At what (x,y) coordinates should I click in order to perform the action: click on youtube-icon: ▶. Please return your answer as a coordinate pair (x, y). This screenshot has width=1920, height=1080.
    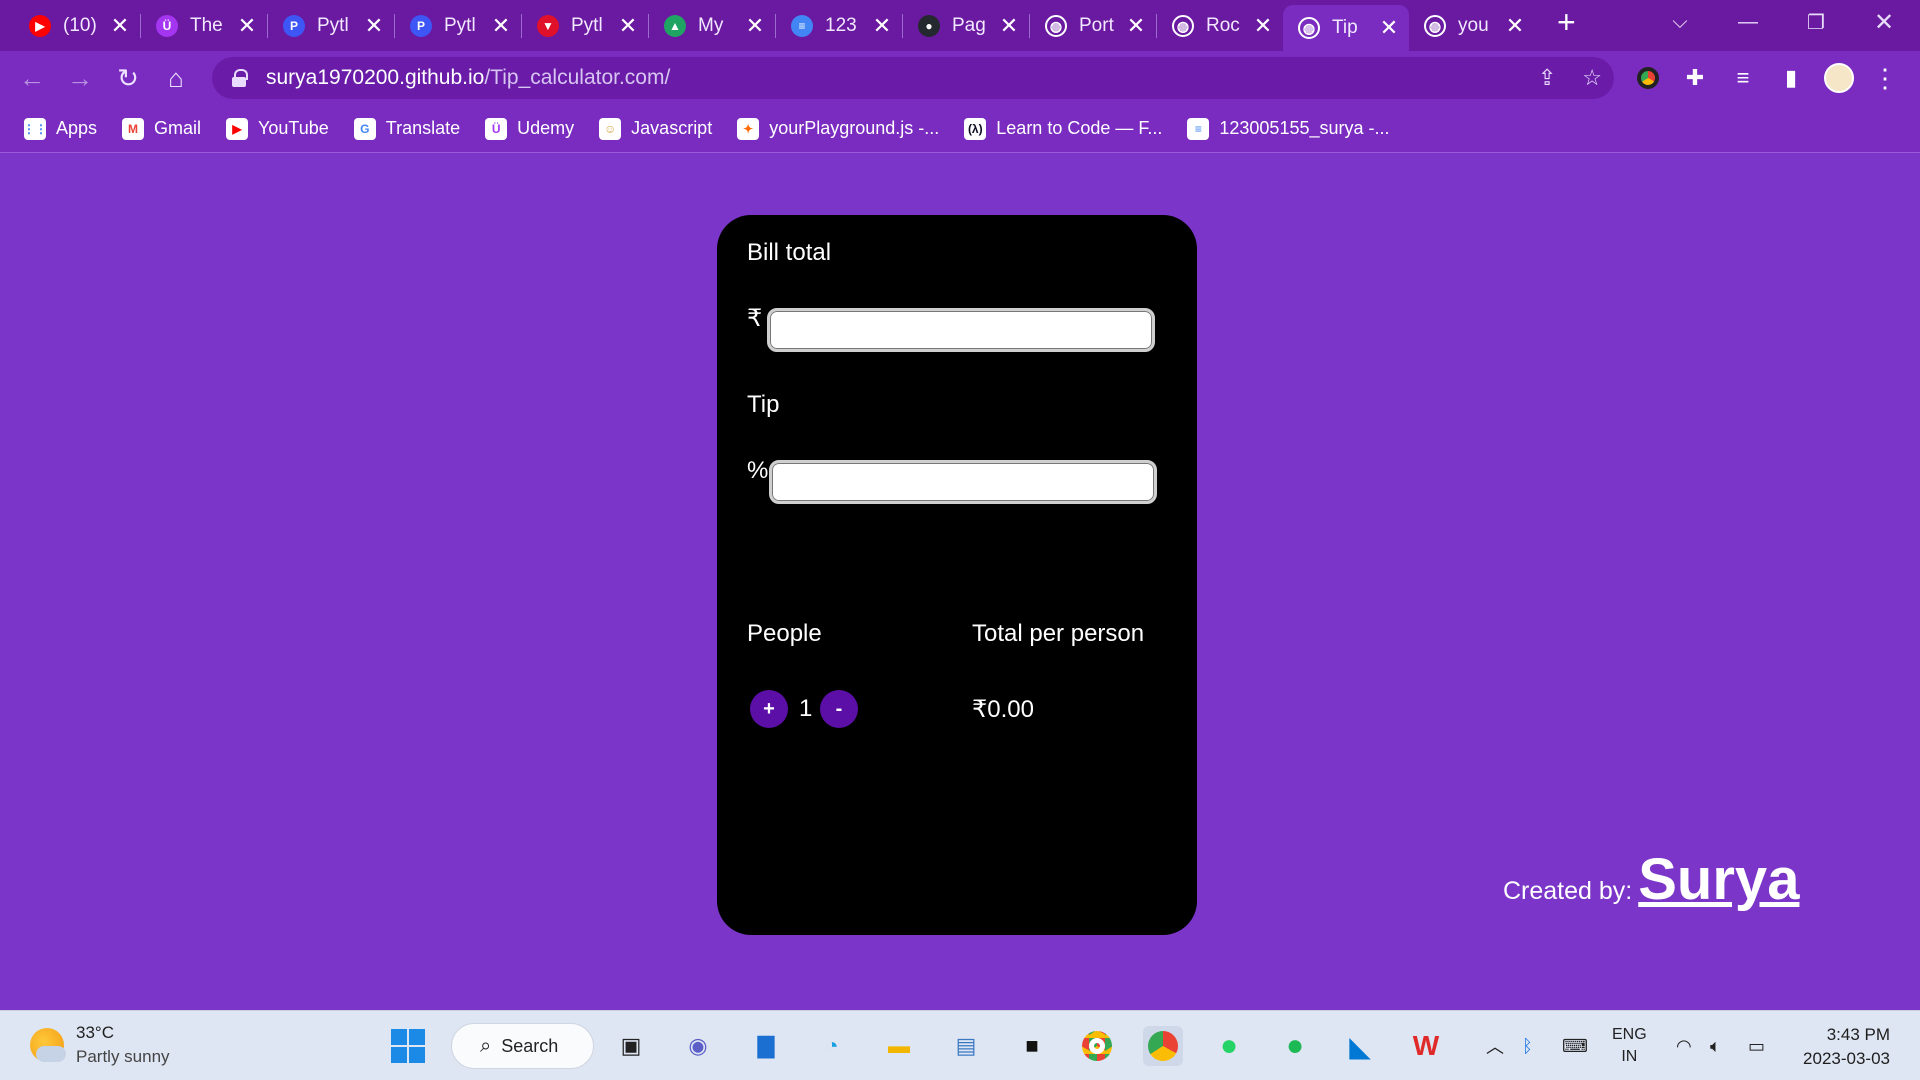
    Looking at the image, I should click on (40, 26).